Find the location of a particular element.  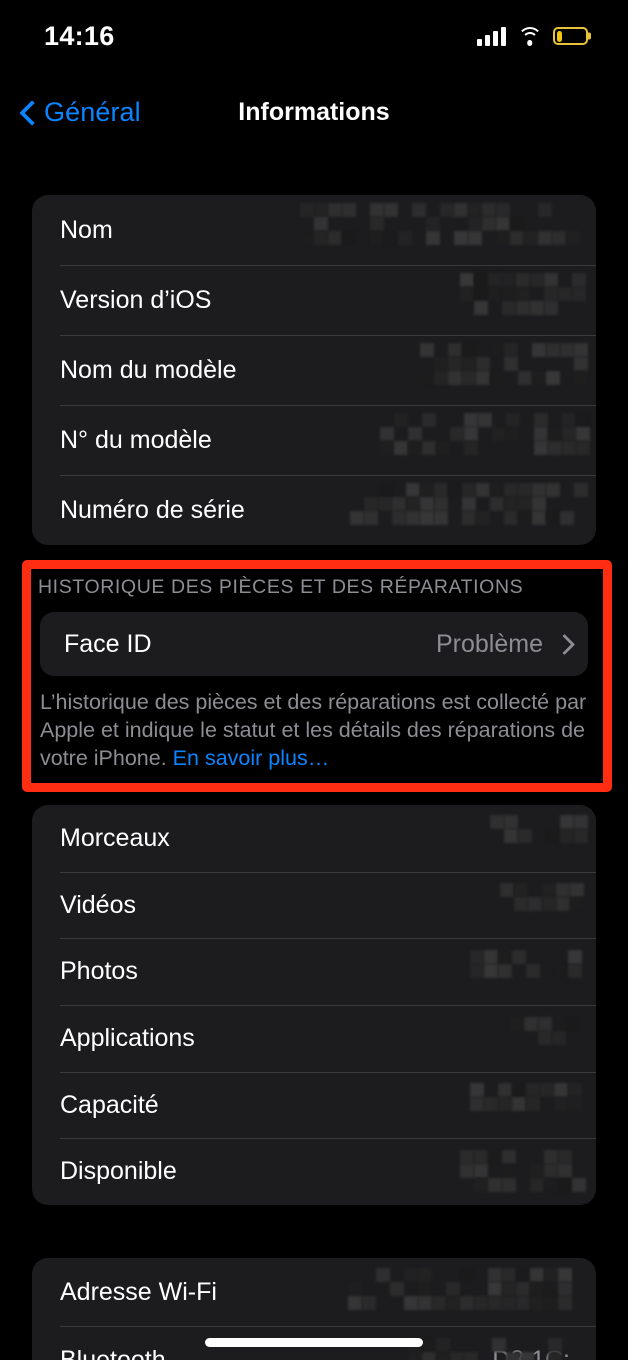

bluetooth-address-value: D8:1C: is located at coordinates (531, 1352).